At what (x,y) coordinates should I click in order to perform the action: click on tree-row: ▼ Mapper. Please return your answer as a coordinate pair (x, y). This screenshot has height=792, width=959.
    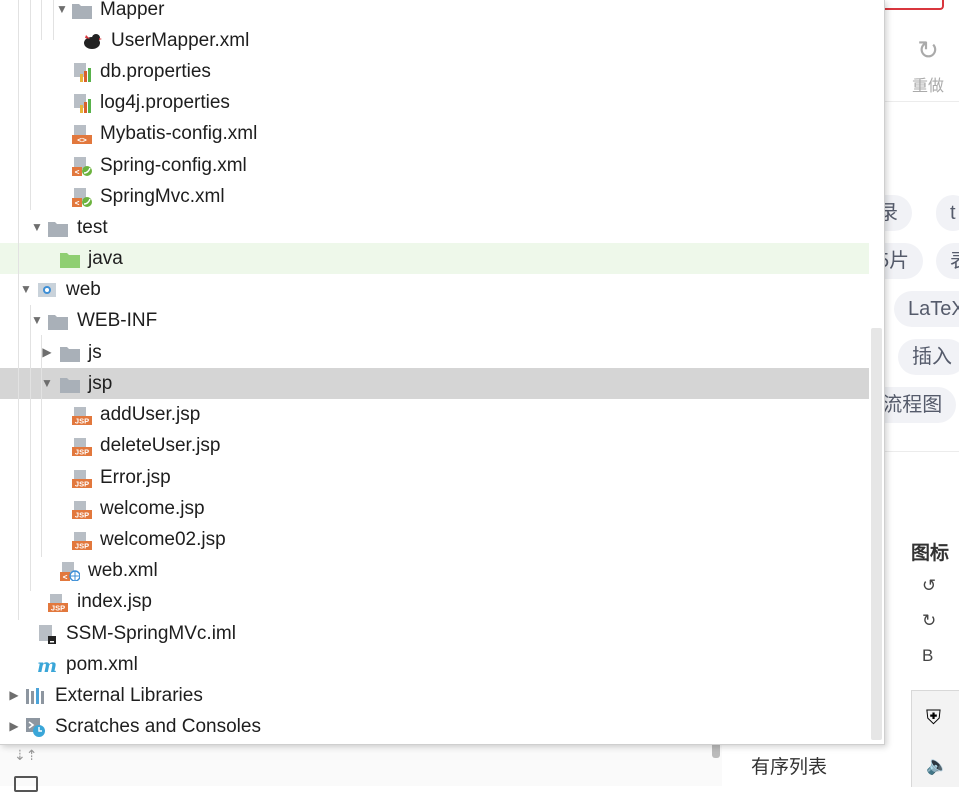
    Looking at the image, I should click on (434, 12).